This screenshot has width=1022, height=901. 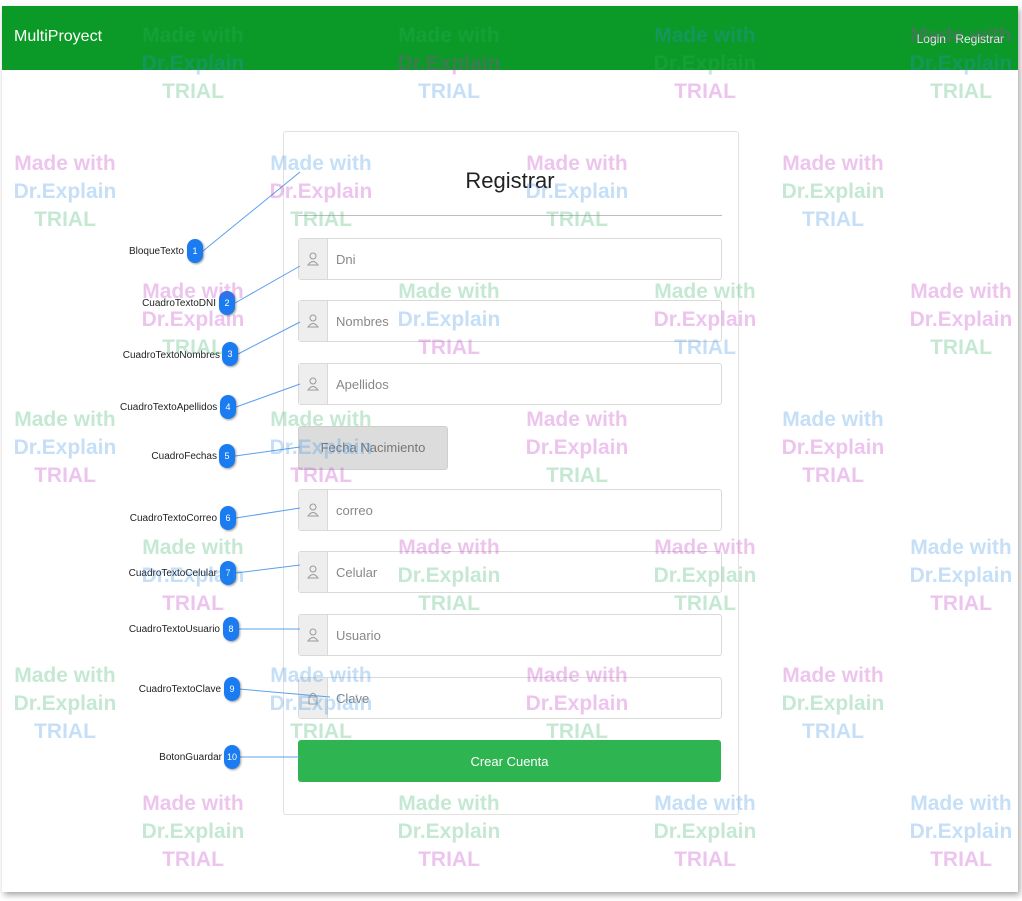 What do you see at coordinates (524, 259) in the screenshot?
I see `dni-input` at bounding box center [524, 259].